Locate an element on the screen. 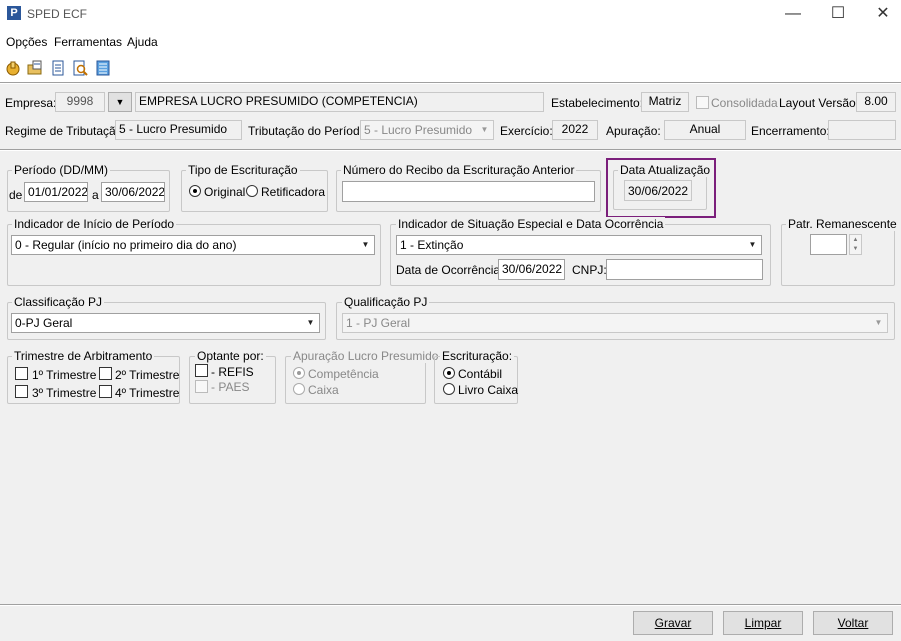 The width and height of the screenshot is (901, 641). estabelecimento-label: Estabelecimento: is located at coordinates (597, 103).